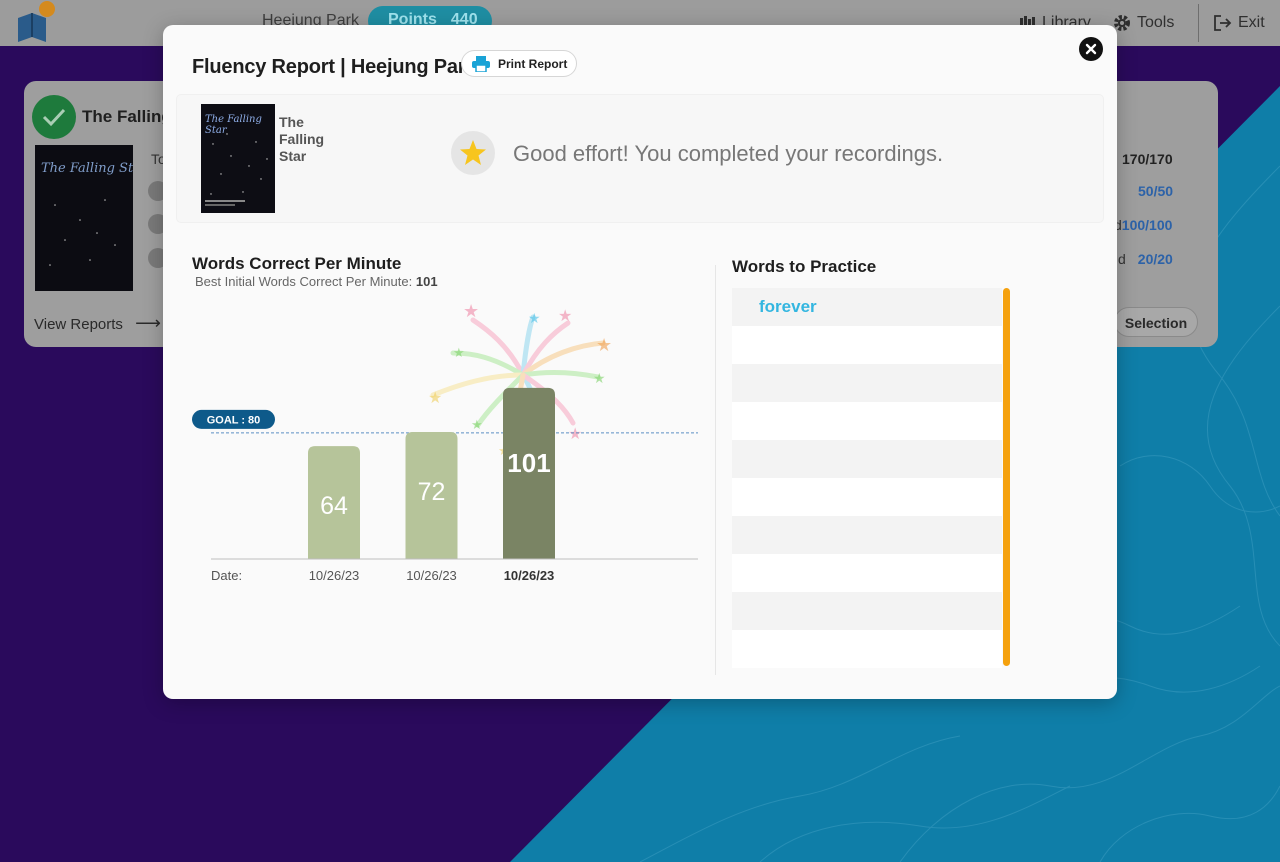  I want to click on star-badge, so click(473, 153).